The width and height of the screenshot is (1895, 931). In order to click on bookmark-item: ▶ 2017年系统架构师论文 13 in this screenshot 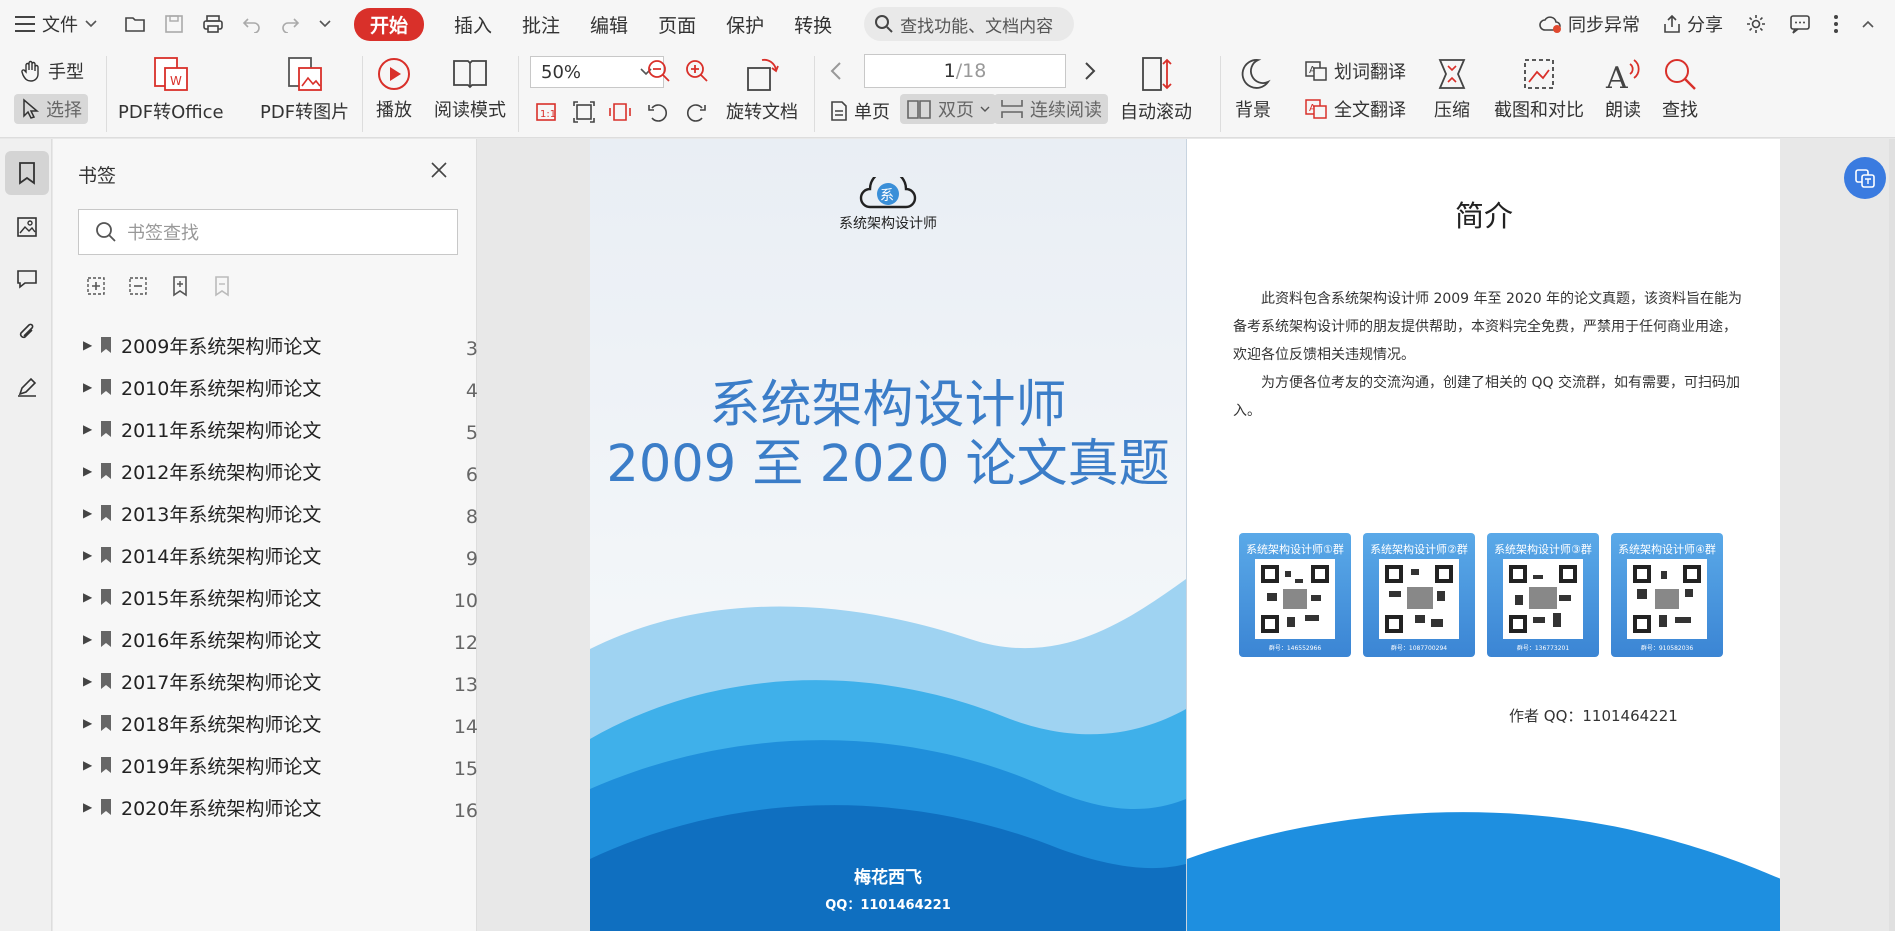, I will do `click(278, 681)`.